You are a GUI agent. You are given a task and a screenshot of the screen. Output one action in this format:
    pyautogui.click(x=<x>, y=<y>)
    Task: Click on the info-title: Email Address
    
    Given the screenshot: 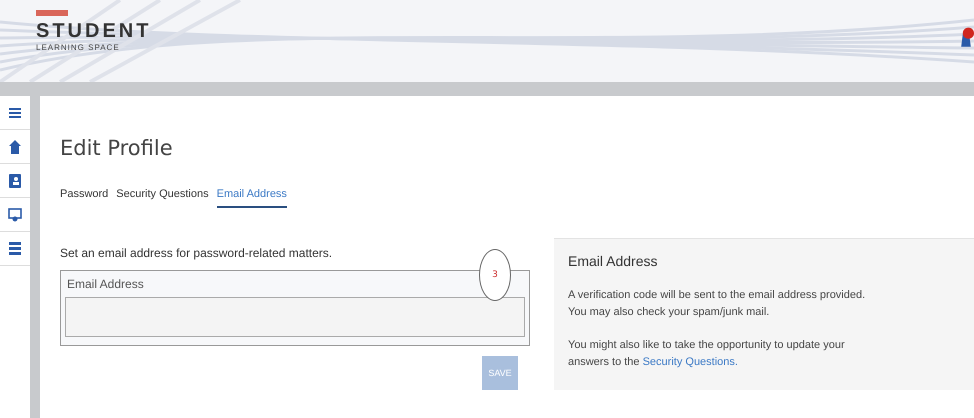 What is the action you would take?
    pyautogui.click(x=613, y=261)
    